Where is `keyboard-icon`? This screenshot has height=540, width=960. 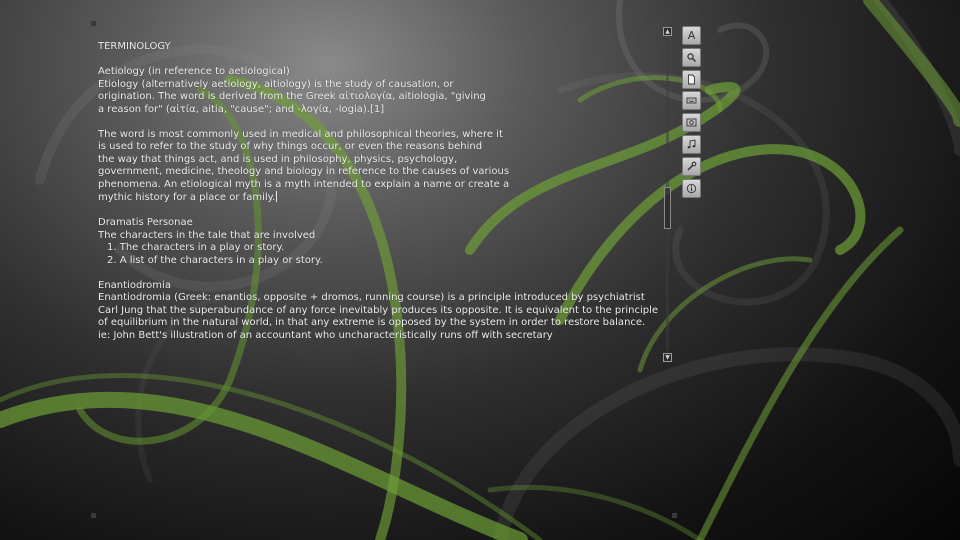 keyboard-icon is located at coordinates (691, 100).